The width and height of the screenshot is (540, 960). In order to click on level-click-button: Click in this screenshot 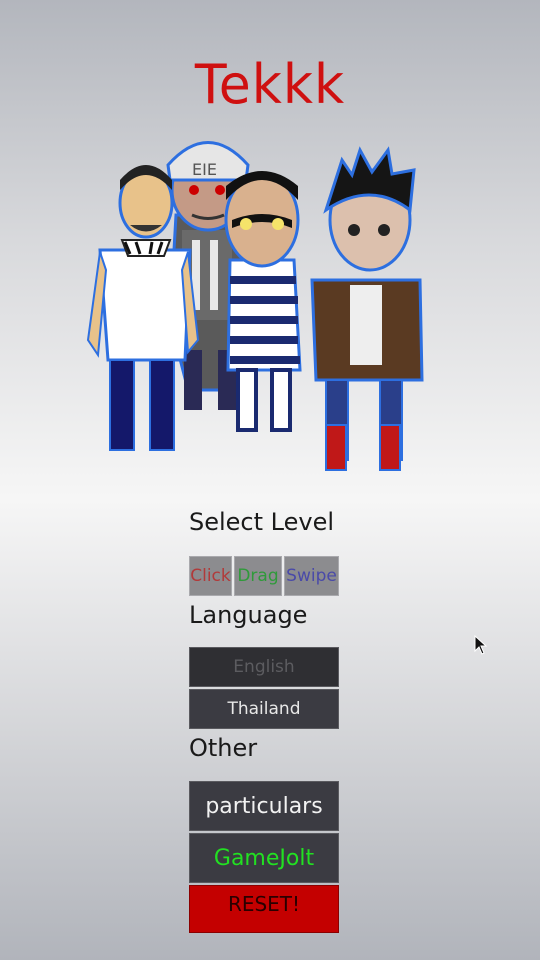, I will do `click(210, 576)`.